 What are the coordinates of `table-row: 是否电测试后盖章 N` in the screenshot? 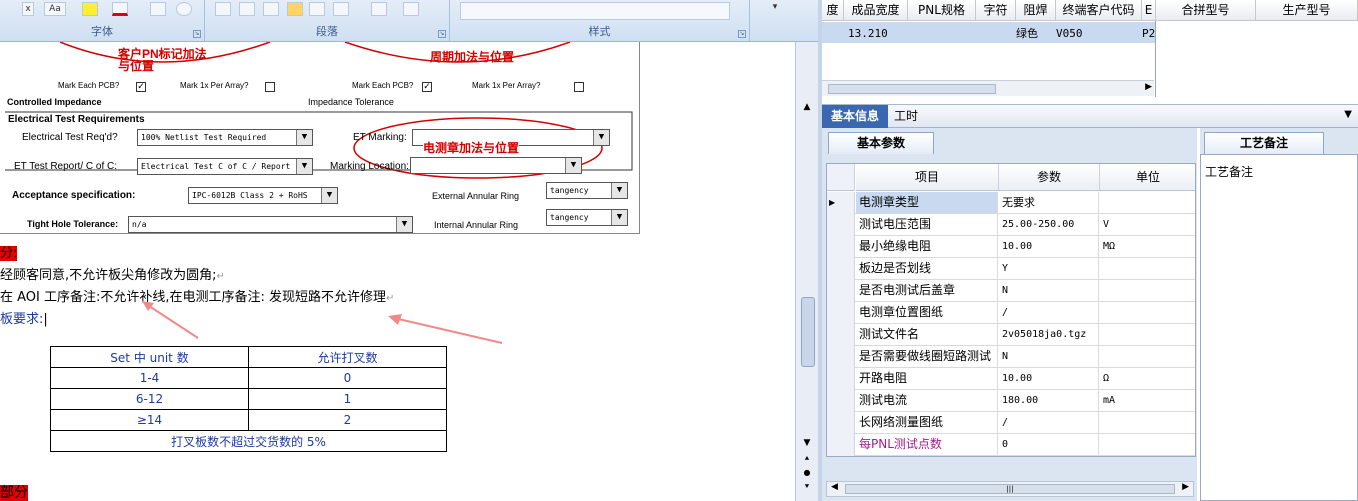 It's located at (1011, 291).